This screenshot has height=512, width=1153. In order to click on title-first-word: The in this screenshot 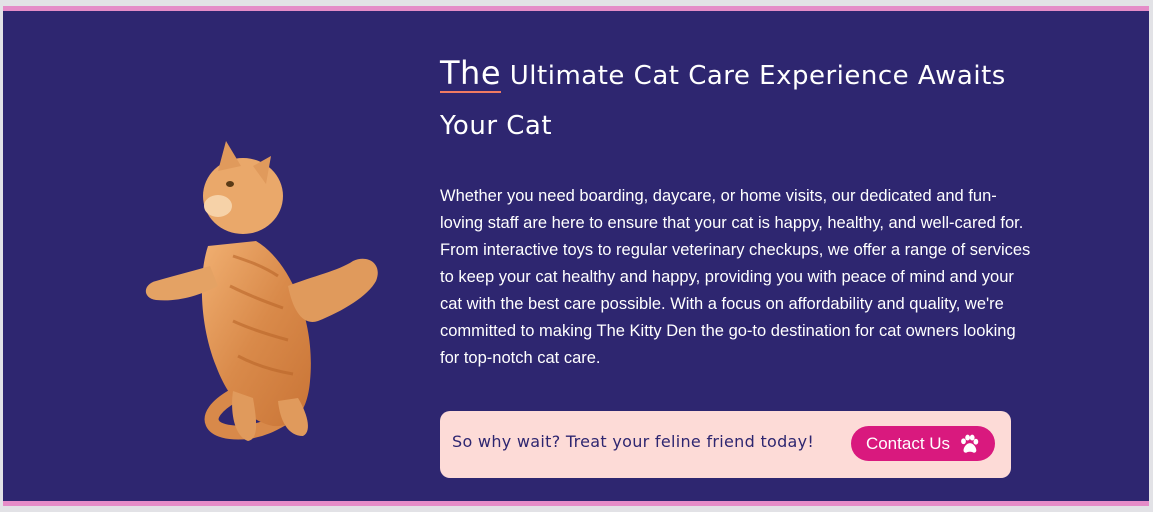, I will do `click(471, 73)`.